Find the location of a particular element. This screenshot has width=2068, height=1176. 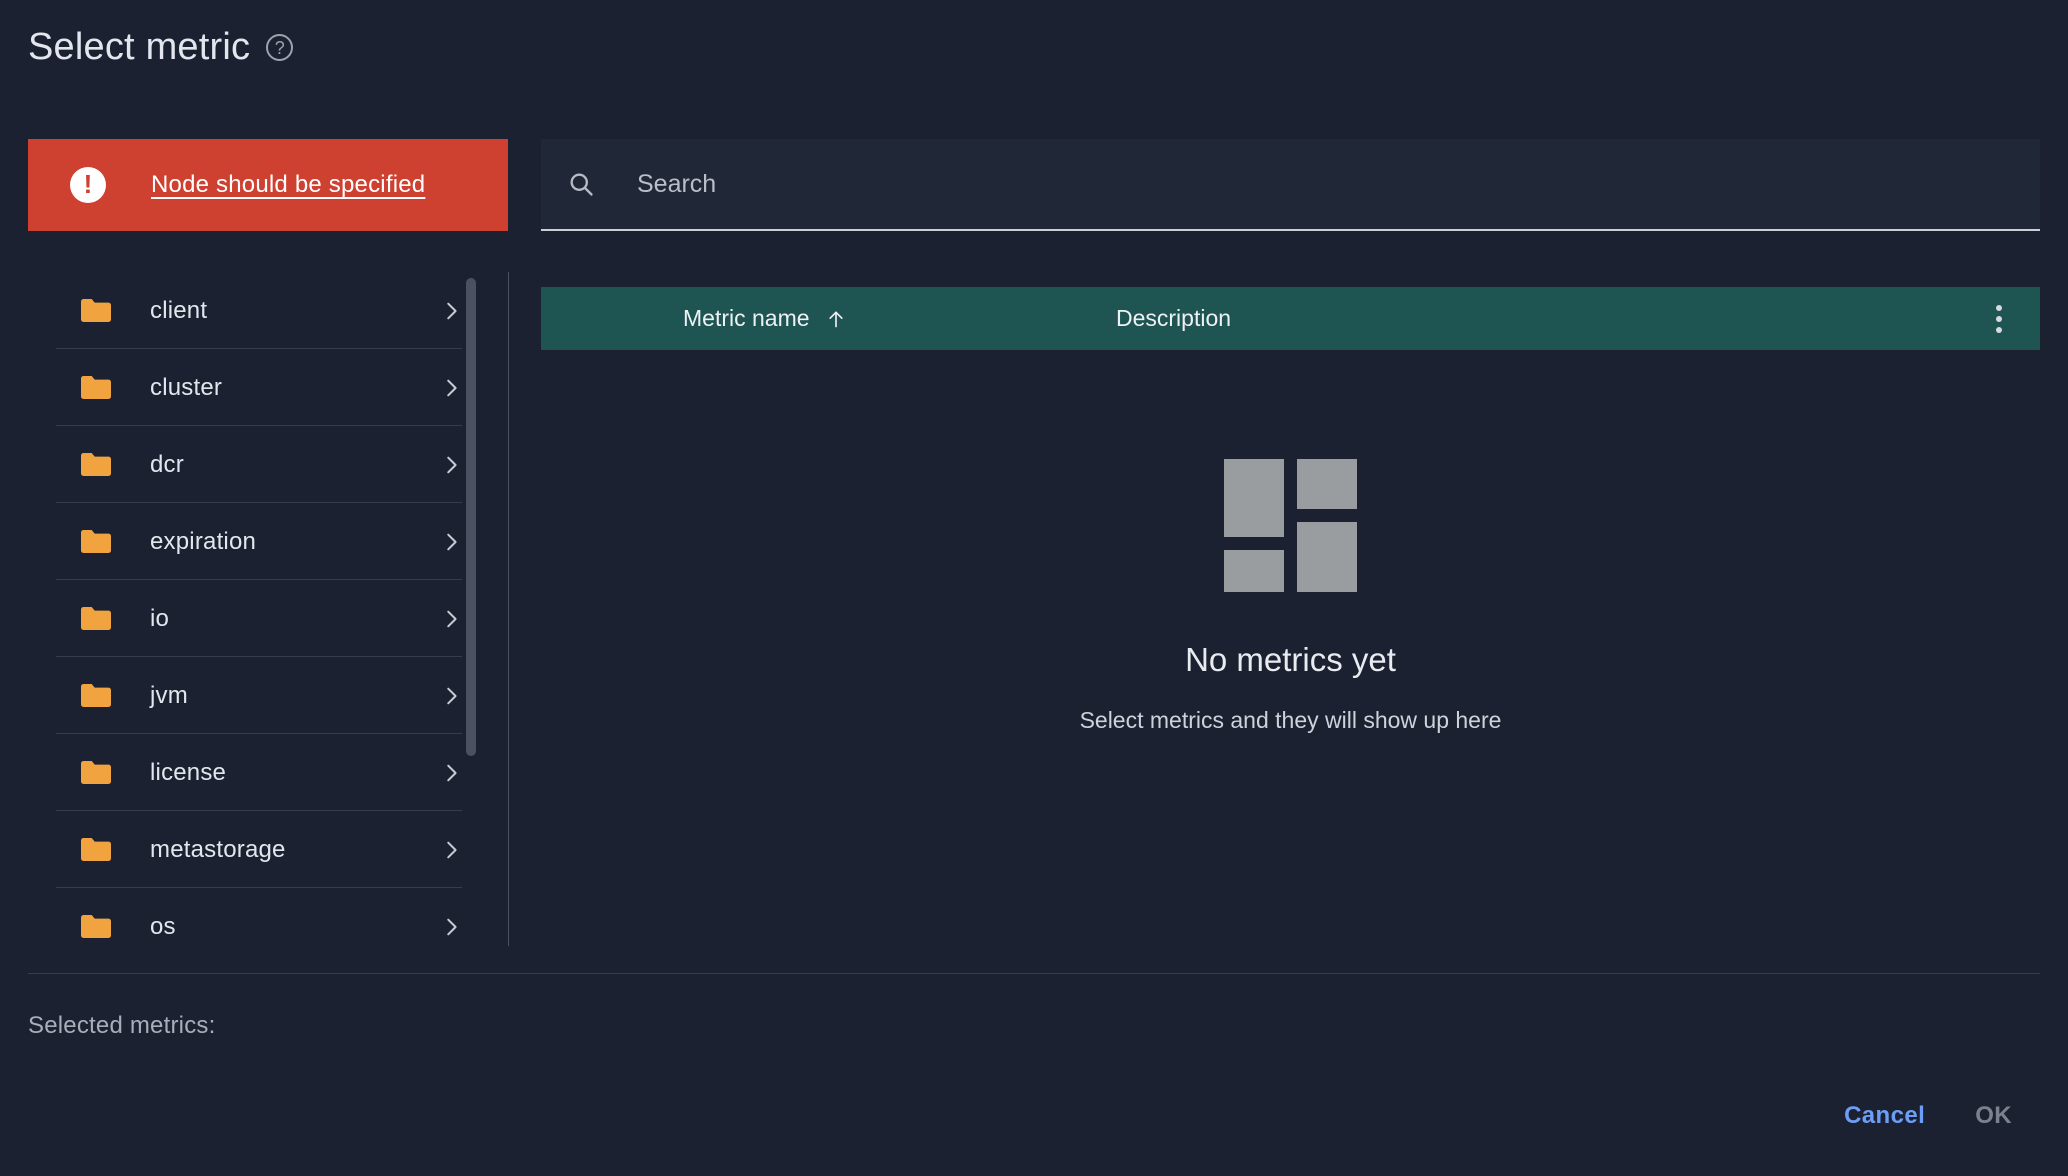

search-input is located at coordinates (1338, 184).